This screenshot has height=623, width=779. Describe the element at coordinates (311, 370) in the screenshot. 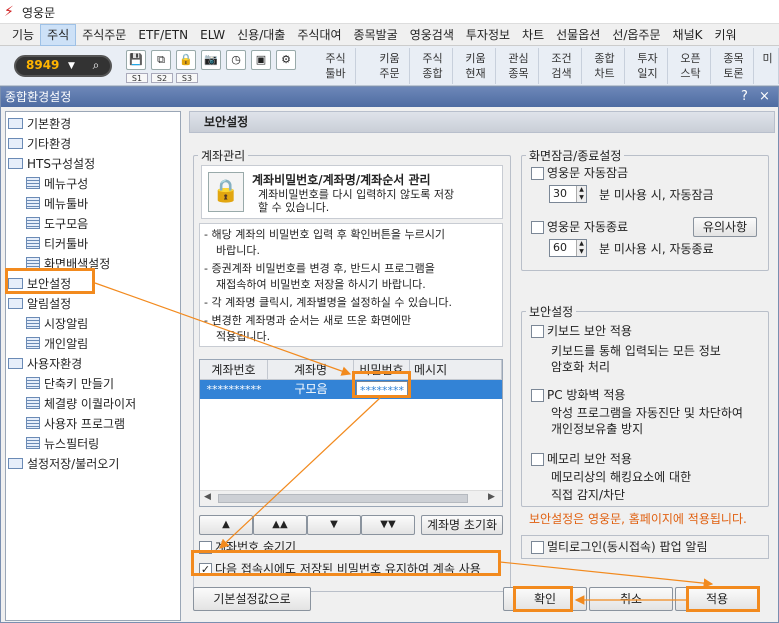

I see `column-header-name: 계좌명` at that location.